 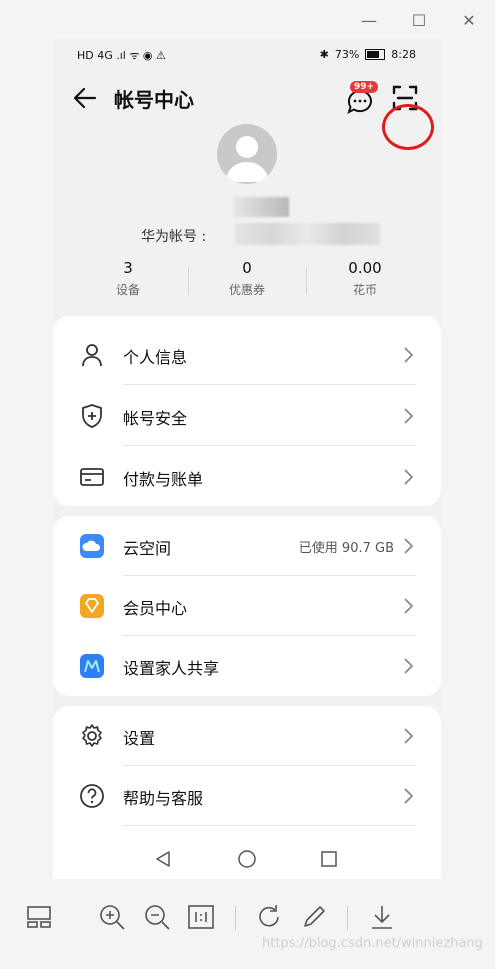 I want to click on menu-item-family-sharing: 设置家人共享, so click(x=247, y=666).